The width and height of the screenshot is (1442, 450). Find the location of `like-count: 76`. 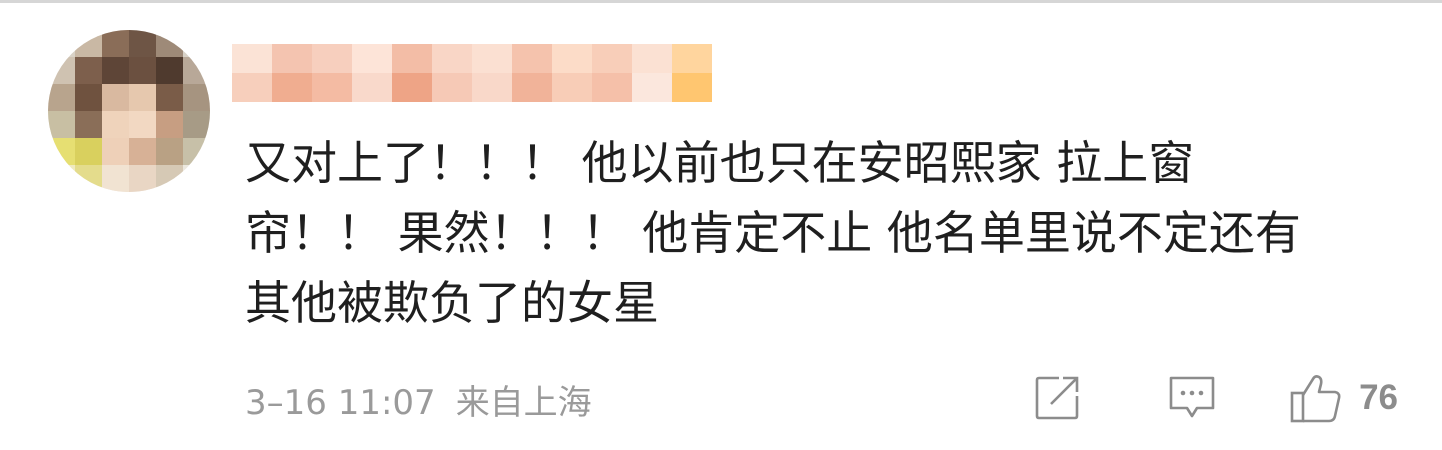

like-count: 76 is located at coordinates (1378, 397).